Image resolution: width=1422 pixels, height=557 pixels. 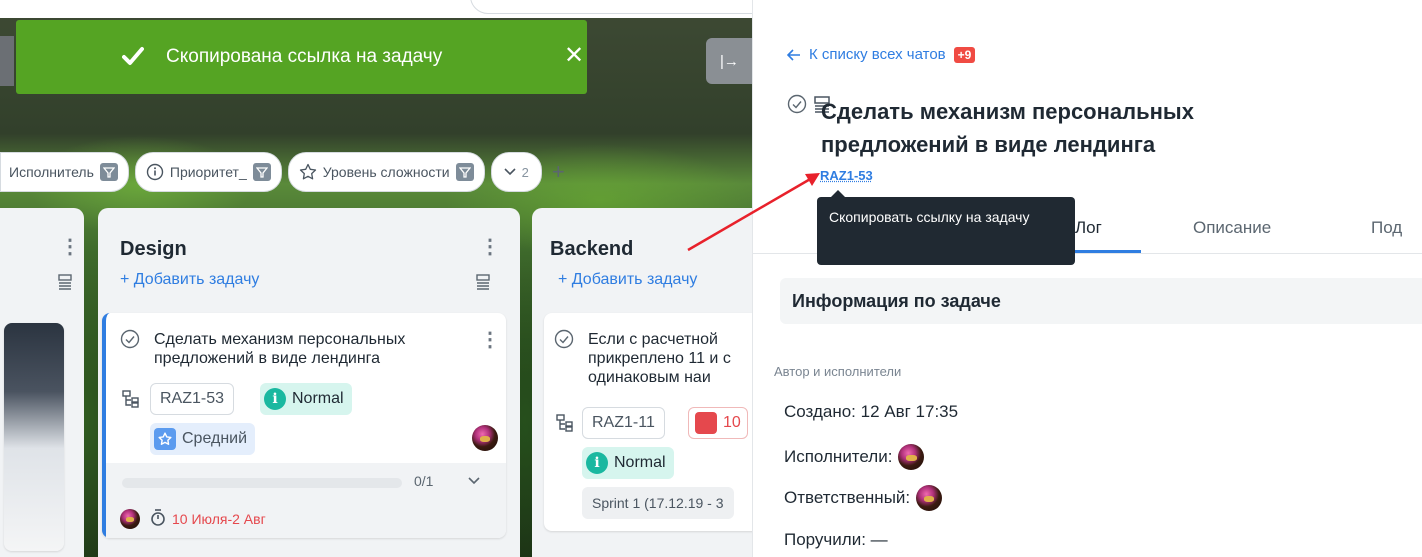 I want to click on responsible-row: Ответственный:, so click(x=863, y=498).